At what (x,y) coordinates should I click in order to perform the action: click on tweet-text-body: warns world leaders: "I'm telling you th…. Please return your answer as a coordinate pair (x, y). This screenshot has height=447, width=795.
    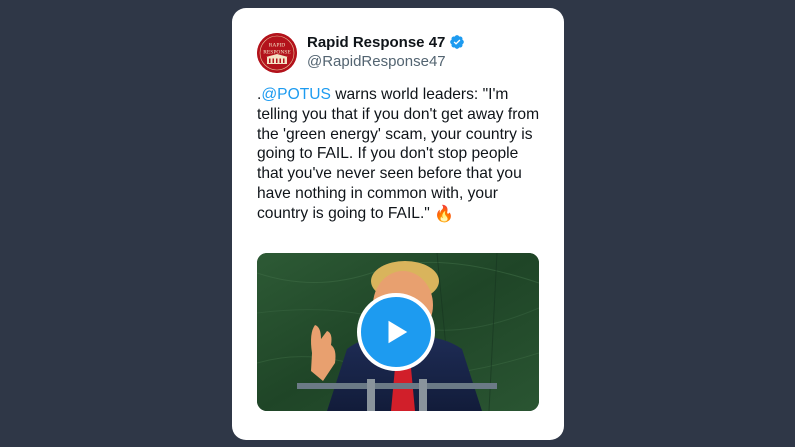
    Looking at the image, I should click on (400, 154).